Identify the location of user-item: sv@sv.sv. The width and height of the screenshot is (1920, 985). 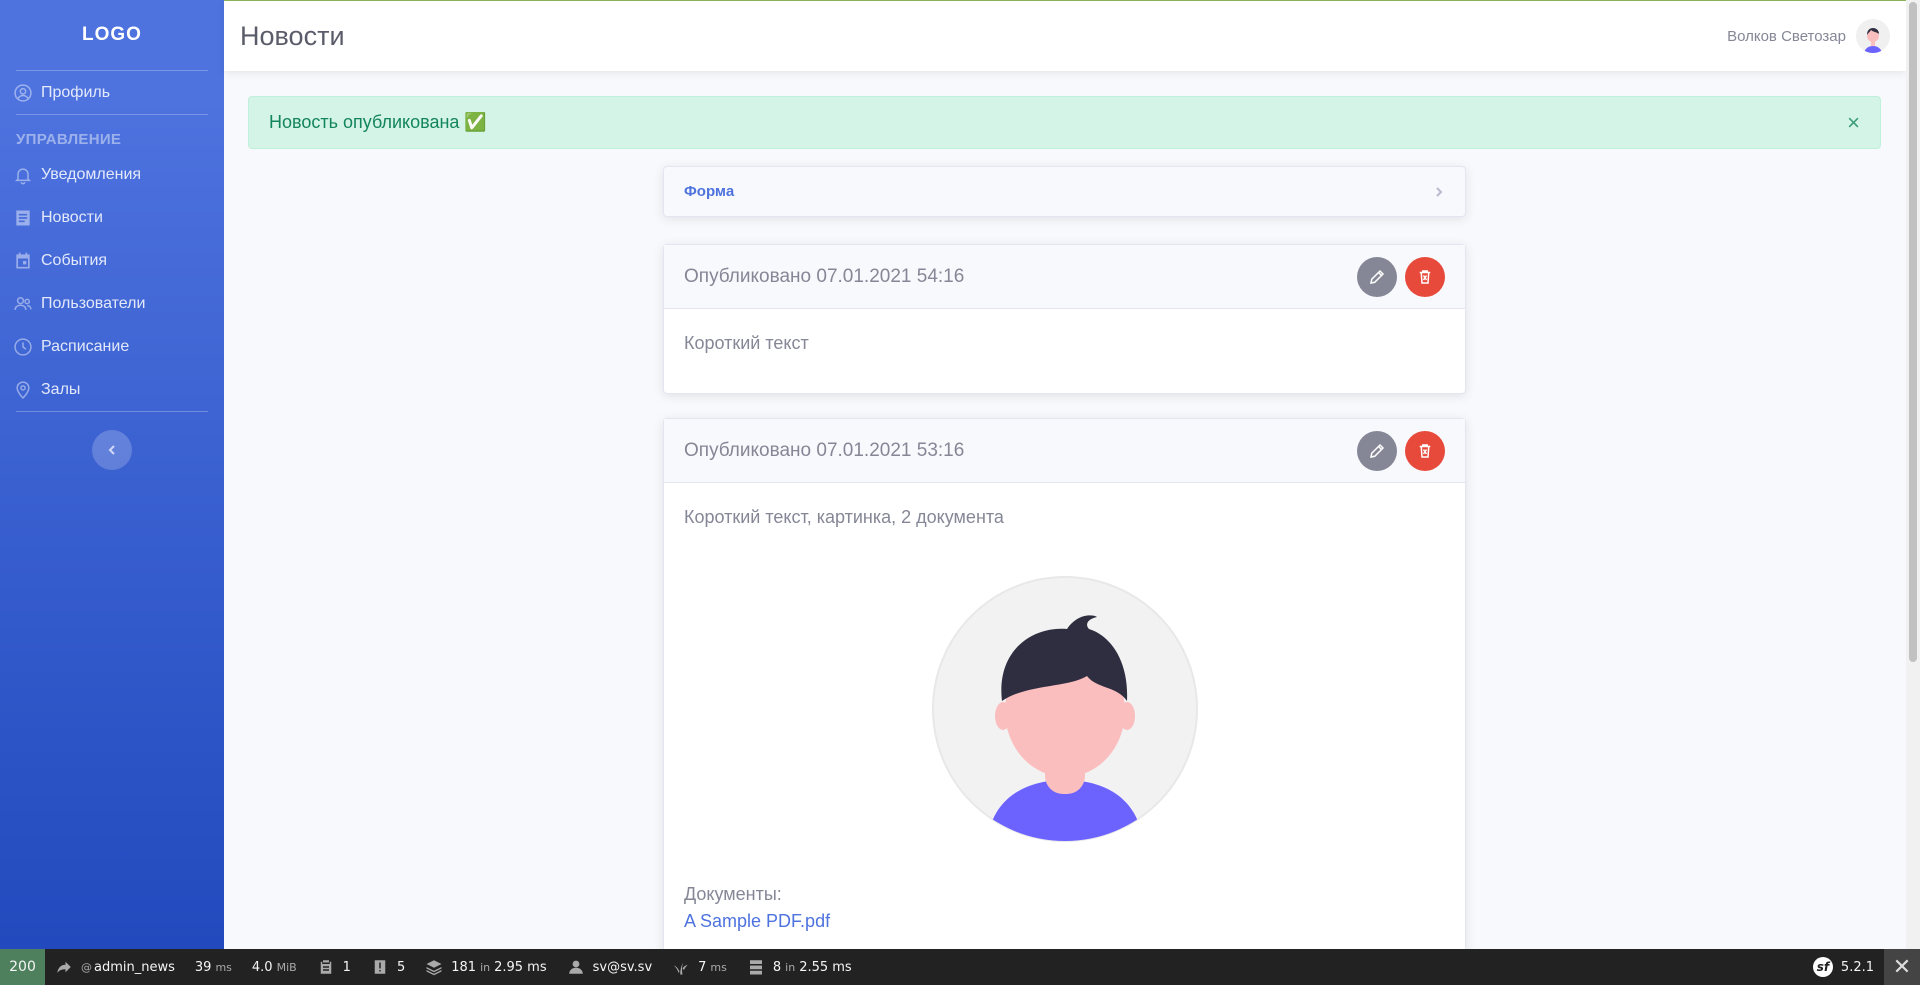
(610, 967).